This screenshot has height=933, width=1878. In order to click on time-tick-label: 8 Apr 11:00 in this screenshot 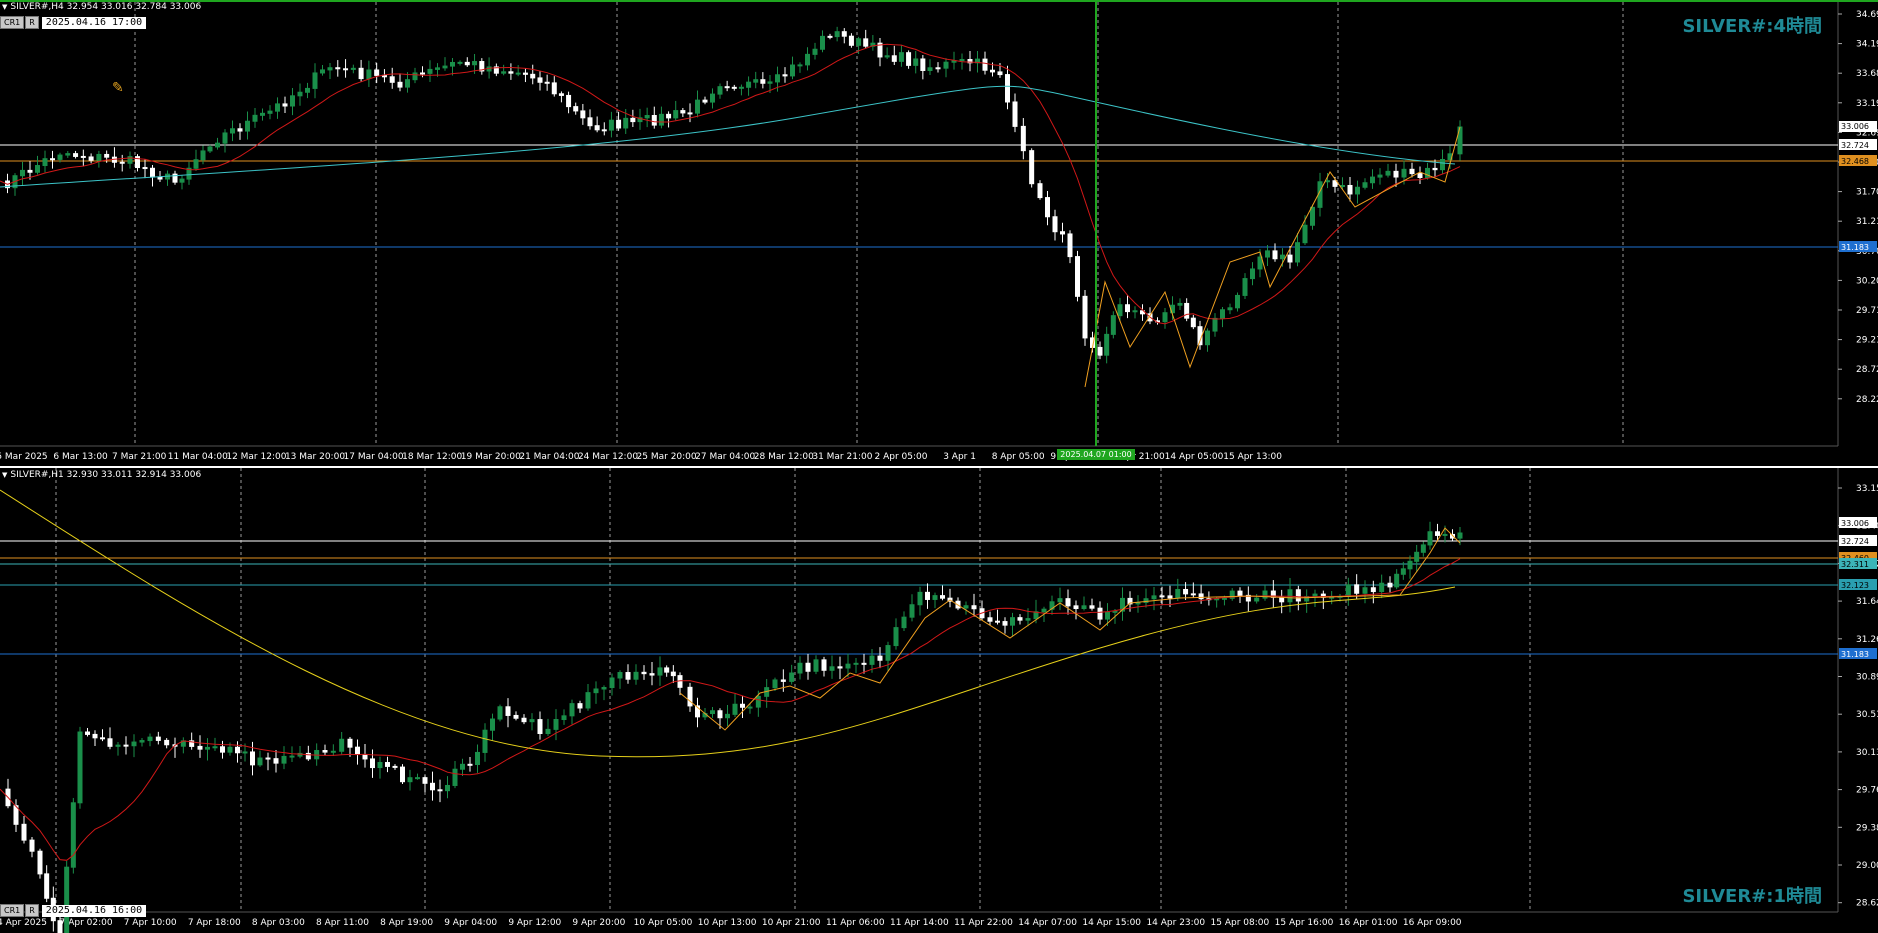, I will do `click(342, 923)`.